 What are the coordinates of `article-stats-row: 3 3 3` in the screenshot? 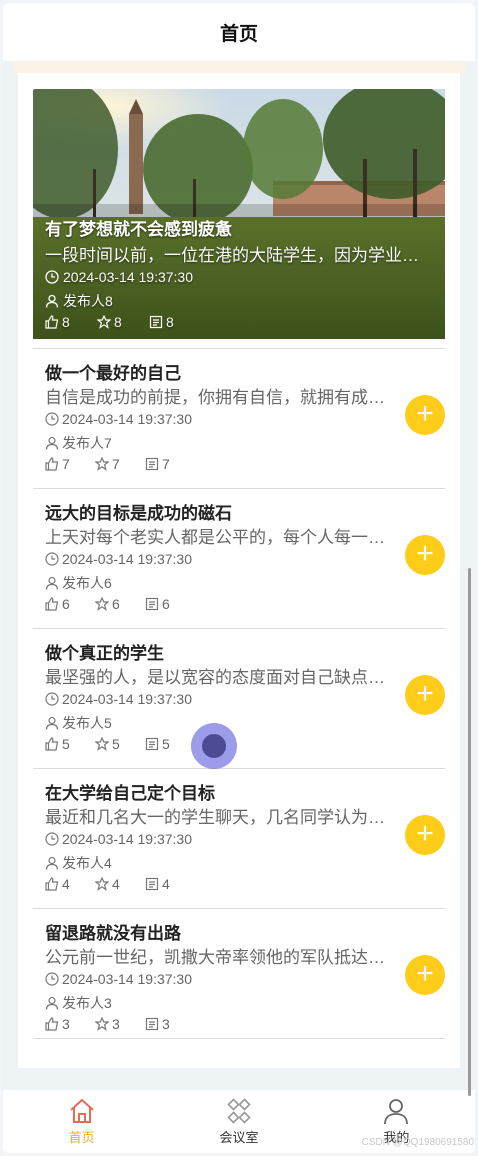 It's located at (120, 1024).